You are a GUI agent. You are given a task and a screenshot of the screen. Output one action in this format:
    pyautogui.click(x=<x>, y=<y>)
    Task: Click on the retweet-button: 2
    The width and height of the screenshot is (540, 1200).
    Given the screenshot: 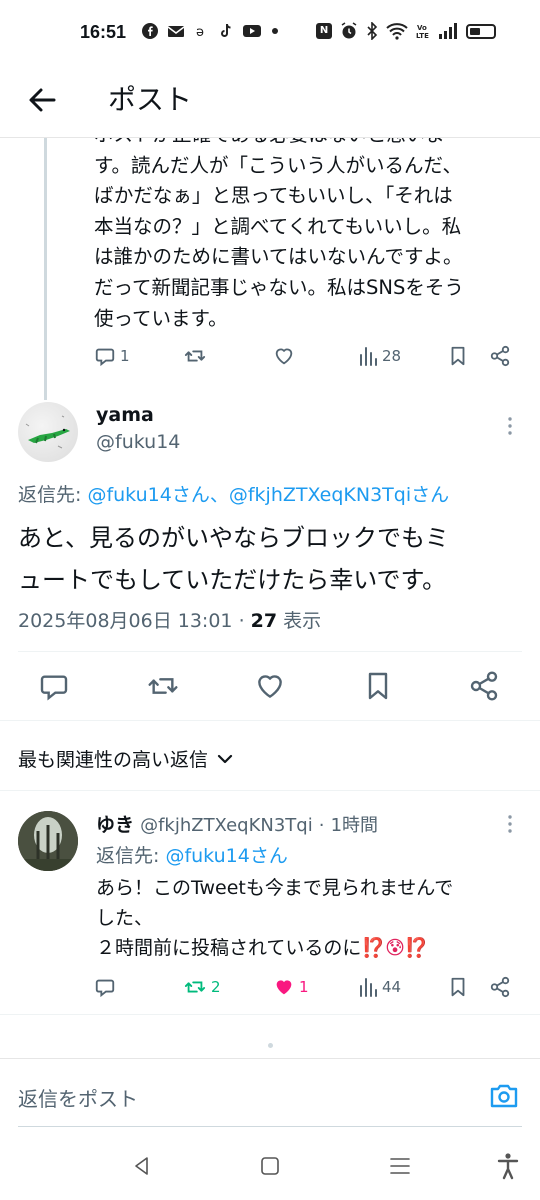 What is the action you would take?
    pyautogui.click(x=202, y=987)
    